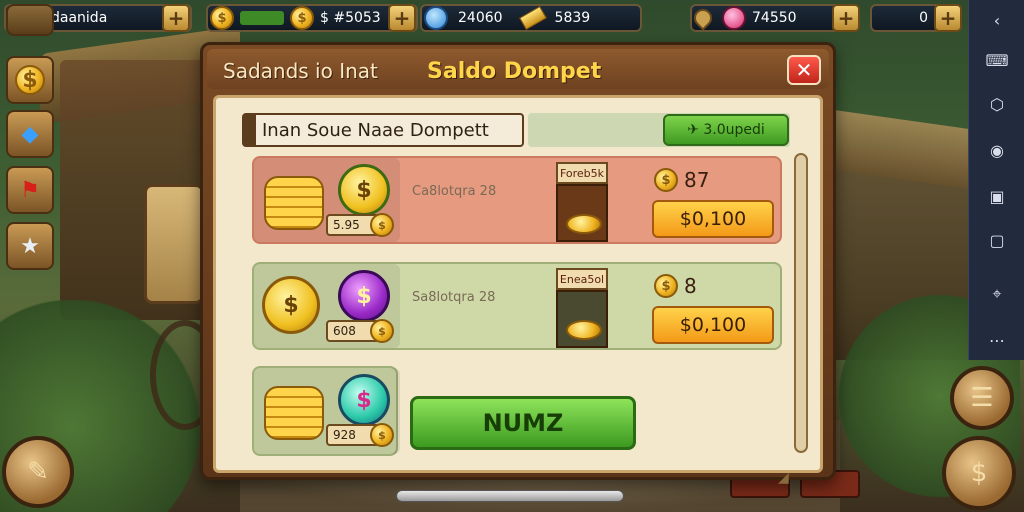  What do you see at coordinates (364, 400) in the screenshot?
I see `teal-coin-icon: $` at bounding box center [364, 400].